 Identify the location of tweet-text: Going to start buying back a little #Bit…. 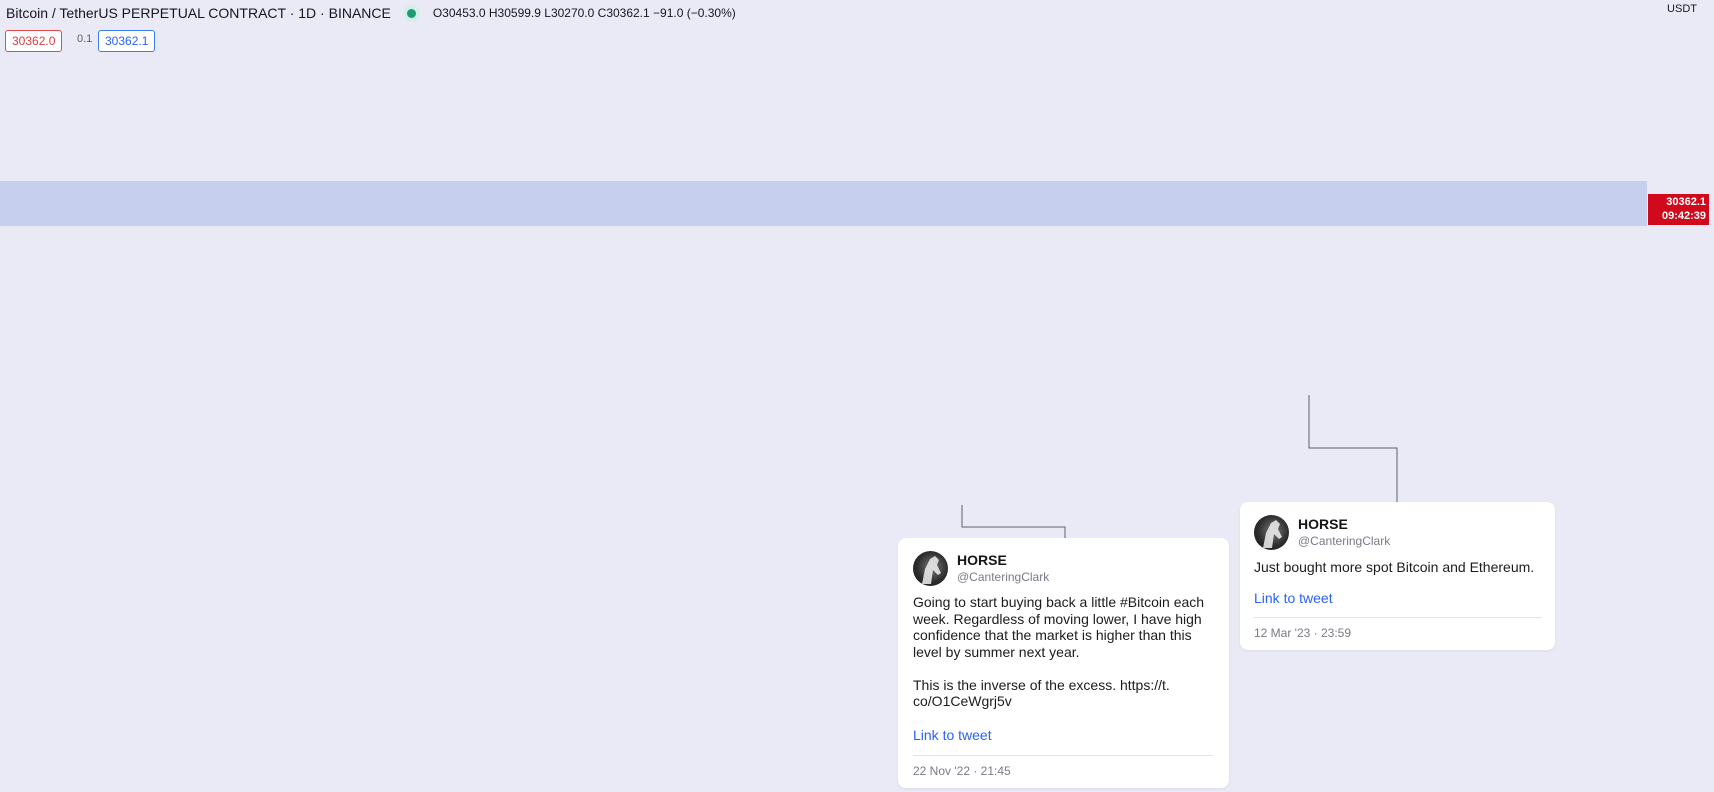
(1059, 651).